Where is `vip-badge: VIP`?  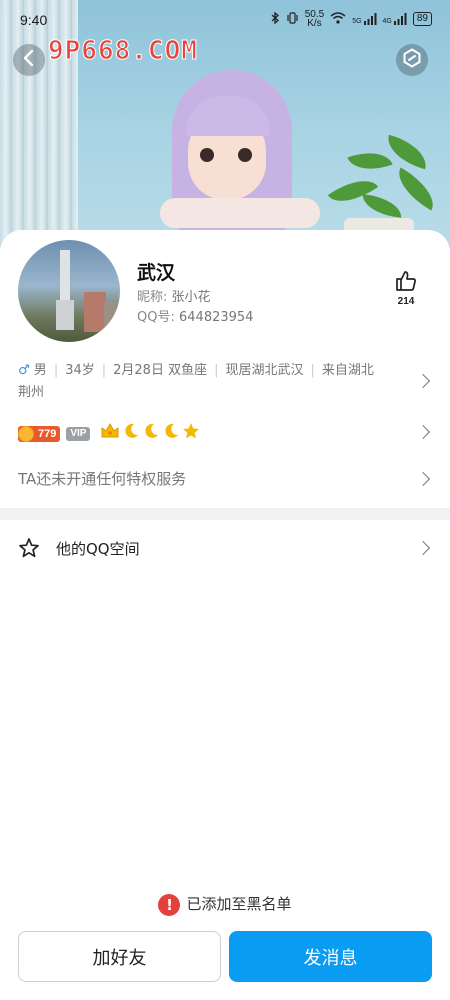
vip-badge: VIP is located at coordinates (78, 433).